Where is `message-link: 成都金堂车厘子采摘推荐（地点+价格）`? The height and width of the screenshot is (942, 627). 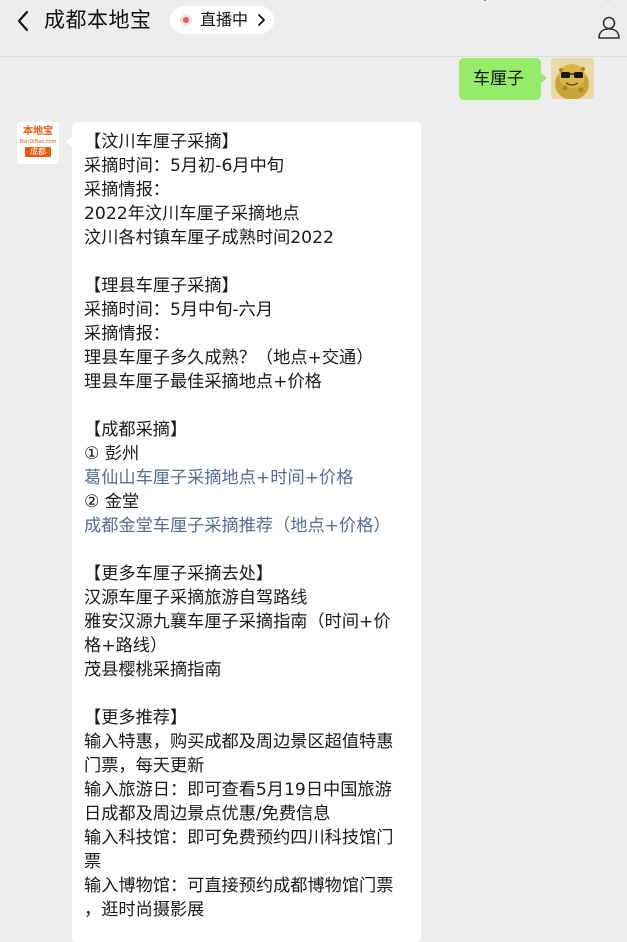 message-link: 成都金堂车厘子采摘推荐（地点+价格） is located at coordinates (248, 526).